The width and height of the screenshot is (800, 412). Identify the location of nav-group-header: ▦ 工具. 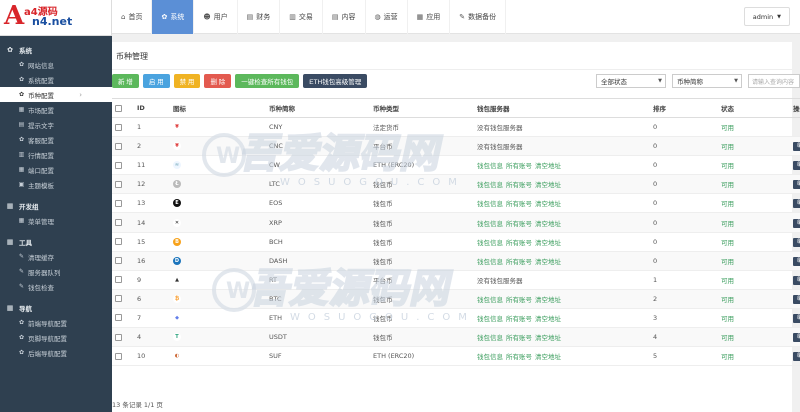
(56, 241).